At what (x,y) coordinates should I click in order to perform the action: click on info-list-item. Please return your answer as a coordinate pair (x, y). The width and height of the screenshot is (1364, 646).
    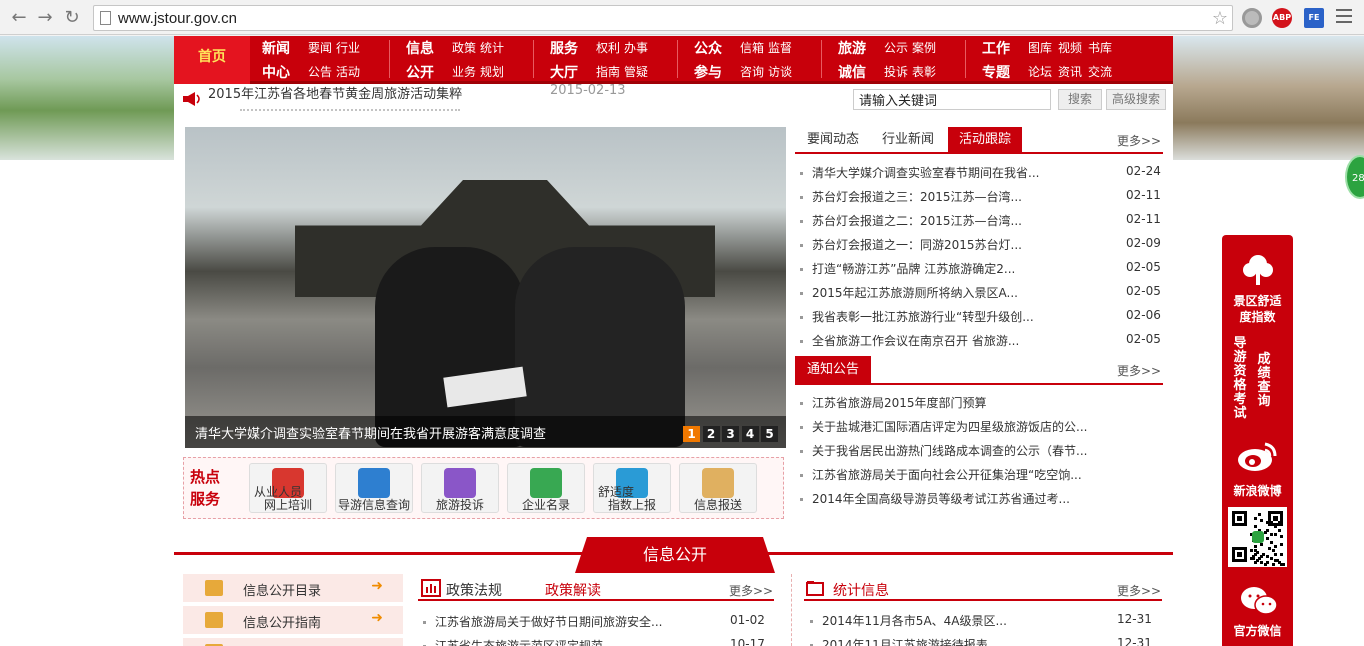
    Looking at the image, I should click on (293, 642).